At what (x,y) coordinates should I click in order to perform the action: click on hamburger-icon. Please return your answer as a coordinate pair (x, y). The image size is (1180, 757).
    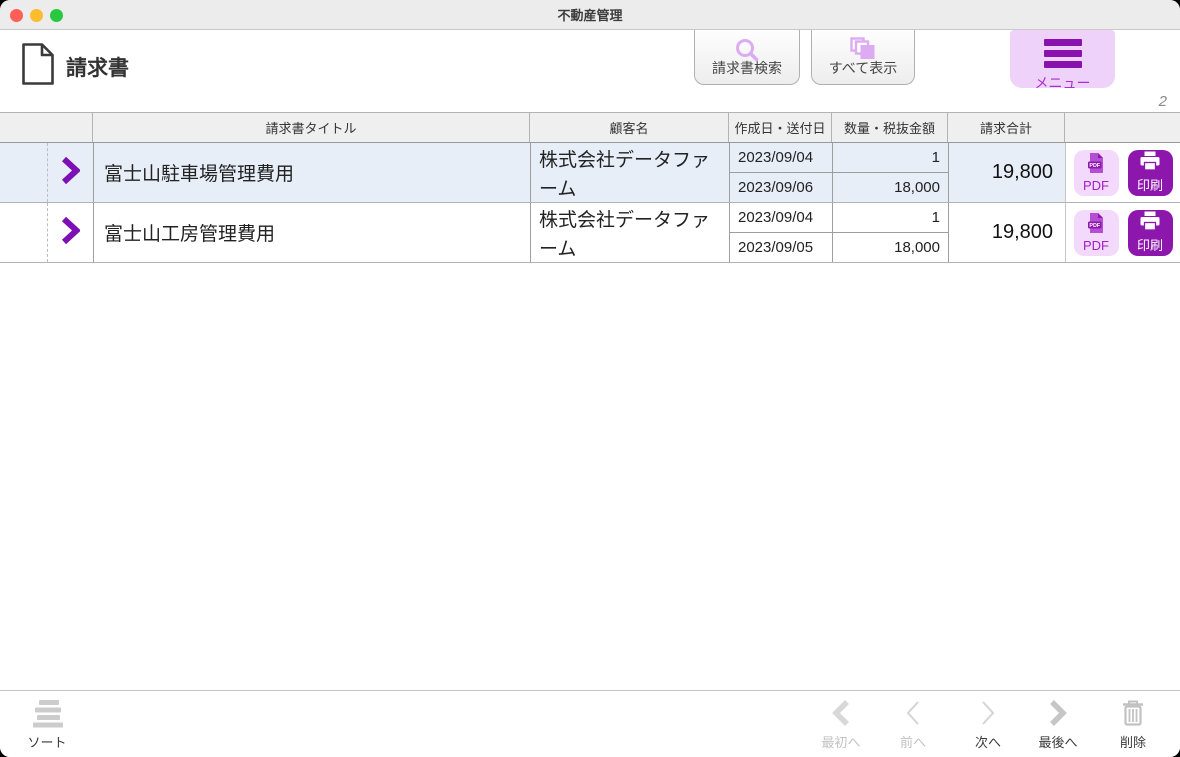
    Looking at the image, I should click on (1062, 53).